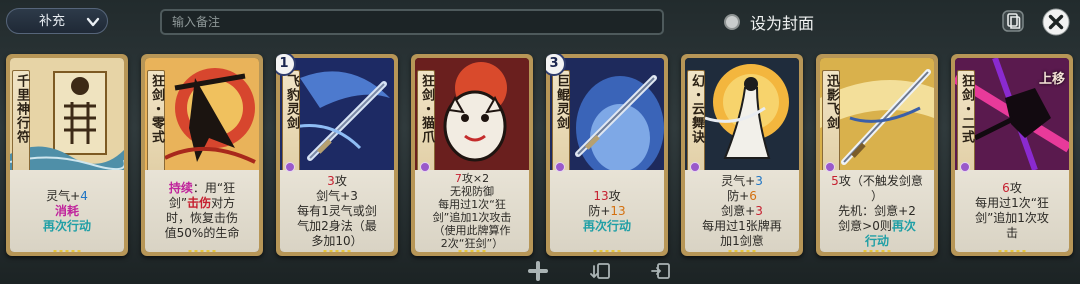 The height and width of the screenshot is (284, 1080). I want to click on card-face: 千里神行符 灵气+4 消耗 再次行动, so click(67, 155).